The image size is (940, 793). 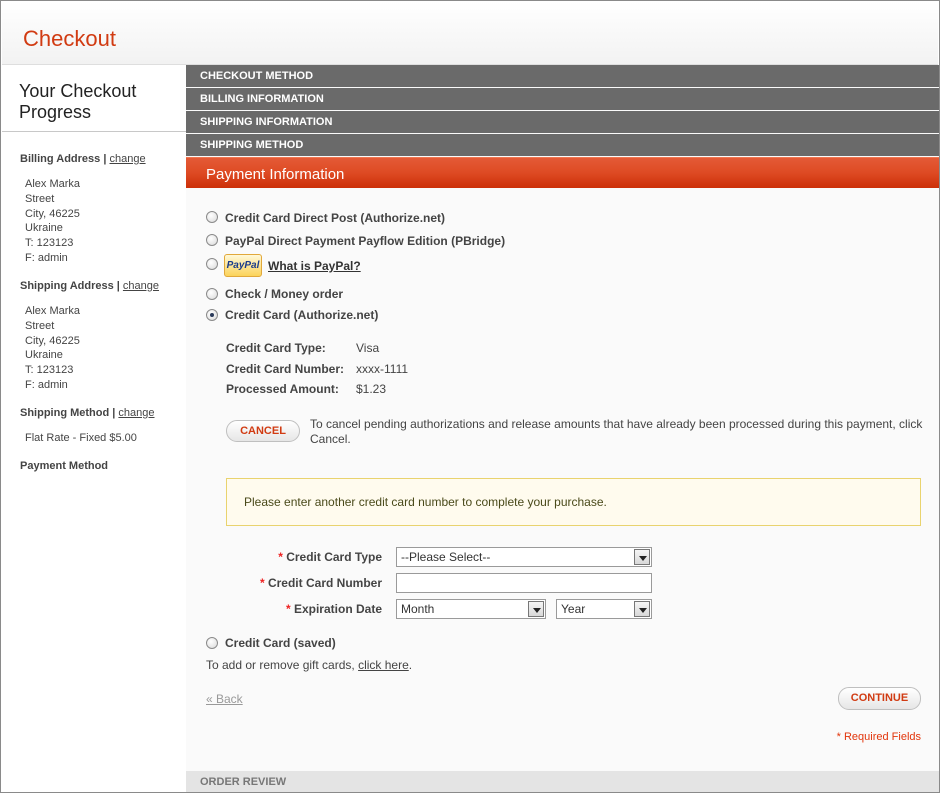 What do you see at coordinates (280, 643) in the screenshot?
I see `payment-option-label: Credit Card (saved)` at bounding box center [280, 643].